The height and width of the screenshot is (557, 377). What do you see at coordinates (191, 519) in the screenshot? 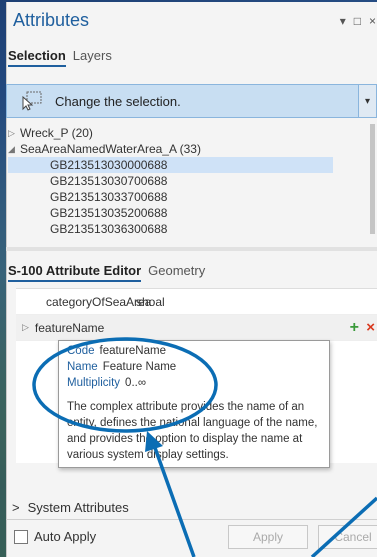
I see `footer-divider` at bounding box center [191, 519].